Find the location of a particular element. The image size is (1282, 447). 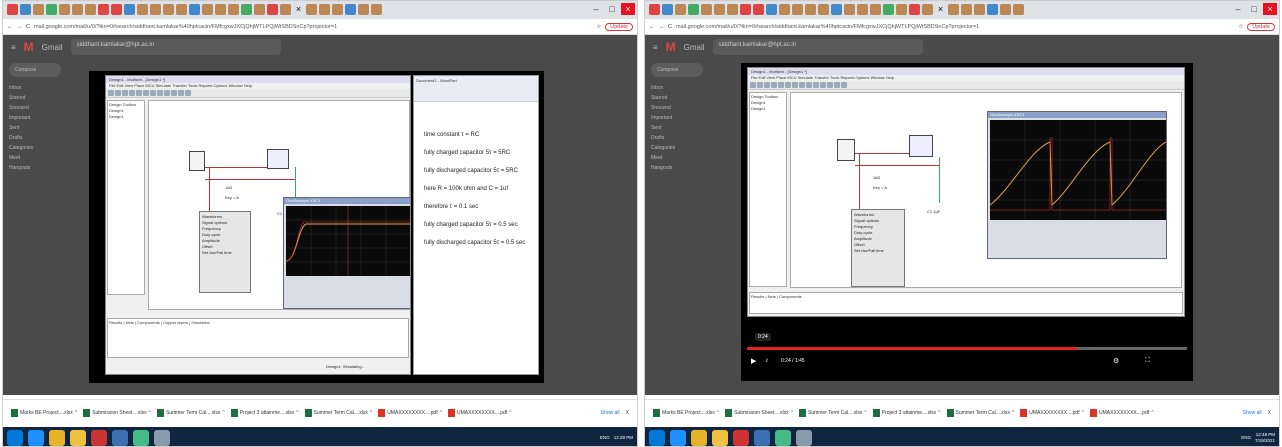

update-button: Update is located at coordinates (619, 26).